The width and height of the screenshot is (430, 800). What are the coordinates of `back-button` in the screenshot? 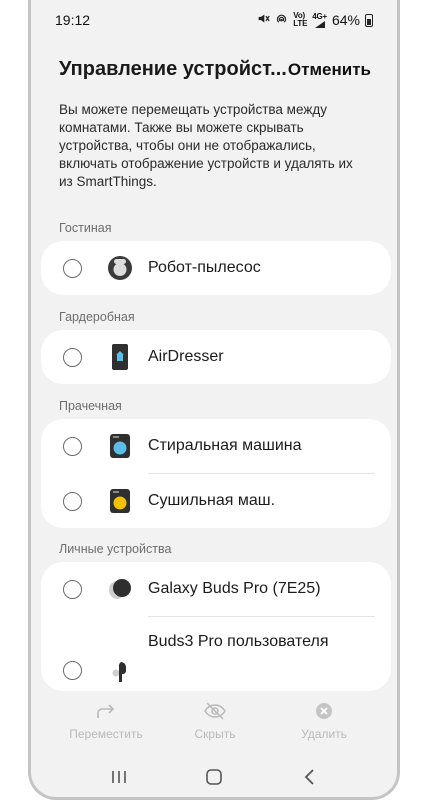 It's located at (309, 777).